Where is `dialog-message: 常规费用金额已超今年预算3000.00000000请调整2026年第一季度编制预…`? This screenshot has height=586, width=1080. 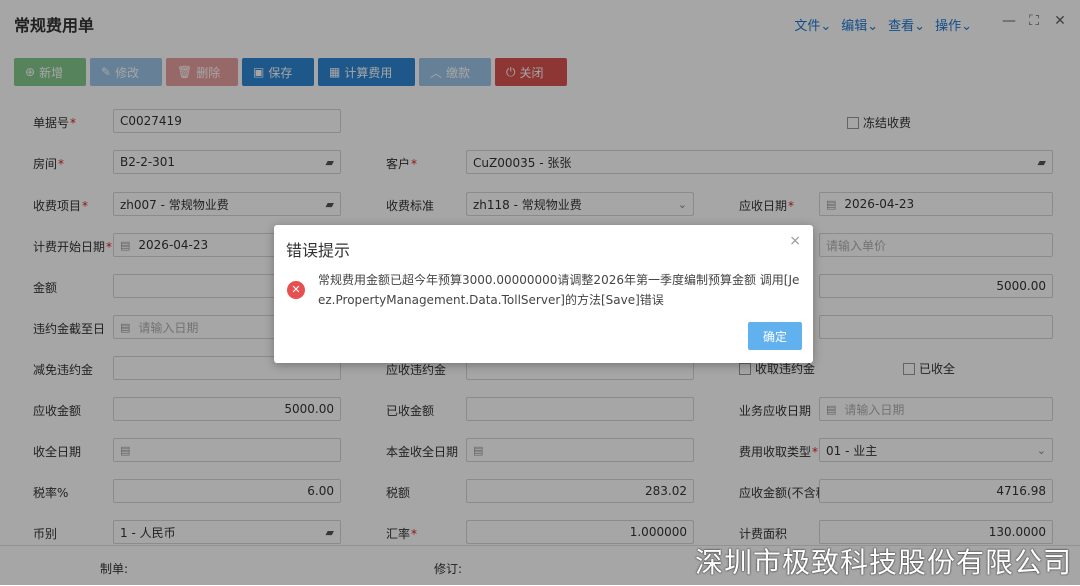
dialog-message: 常规费用金额已超今年预算3000.00000000请调整2026年第一季度编制预… is located at coordinates (559, 290).